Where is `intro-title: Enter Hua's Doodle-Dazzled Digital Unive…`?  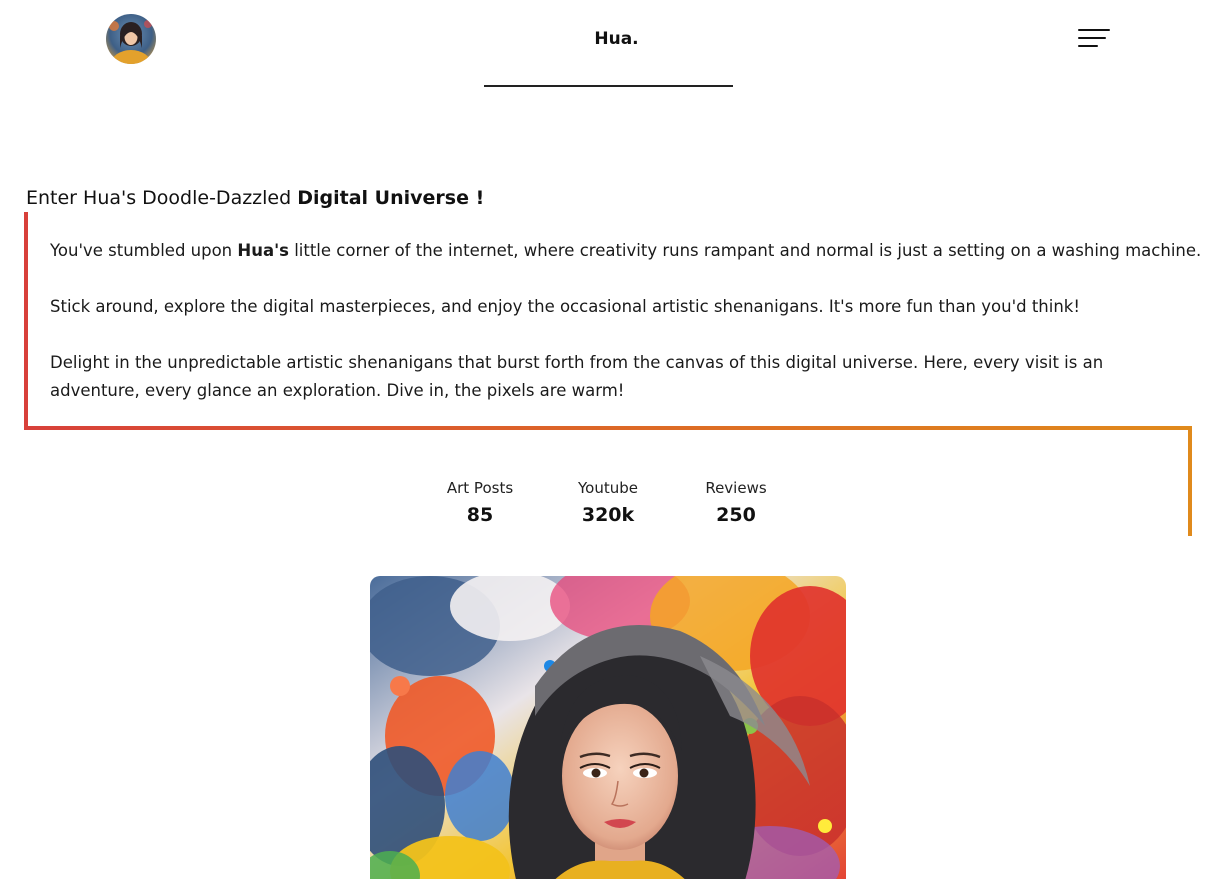 intro-title: Enter Hua's Doodle-Dazzled Digital Unive… is located at coordinates (255, 198).